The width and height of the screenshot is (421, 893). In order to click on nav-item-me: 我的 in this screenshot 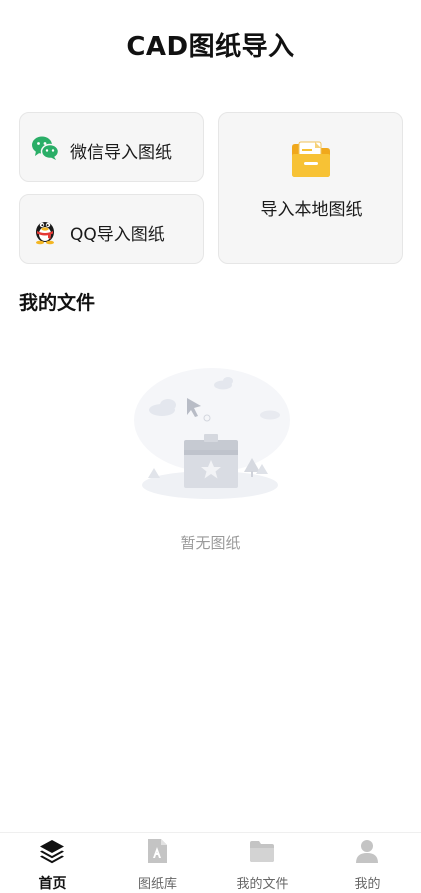, I will do `click(367, 862)`.